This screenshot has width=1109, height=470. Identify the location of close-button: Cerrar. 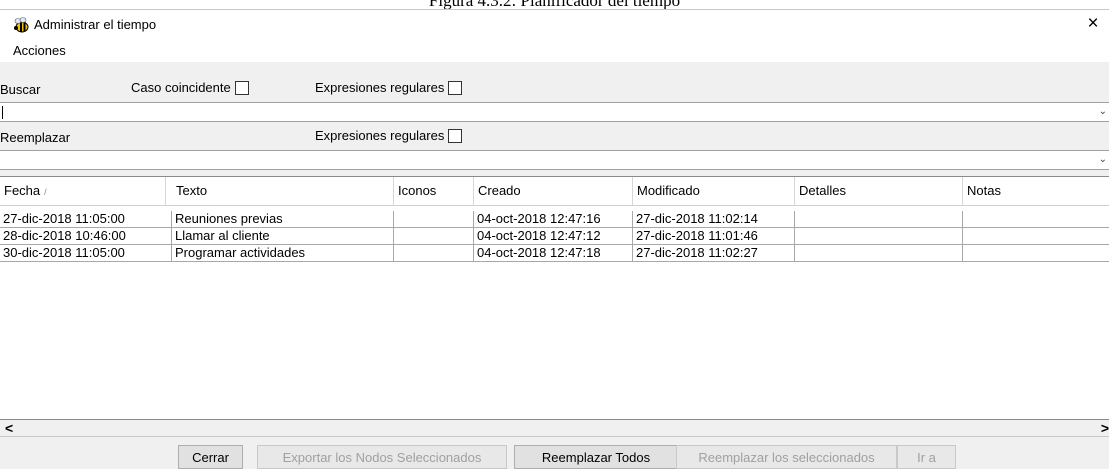
(210, 457).